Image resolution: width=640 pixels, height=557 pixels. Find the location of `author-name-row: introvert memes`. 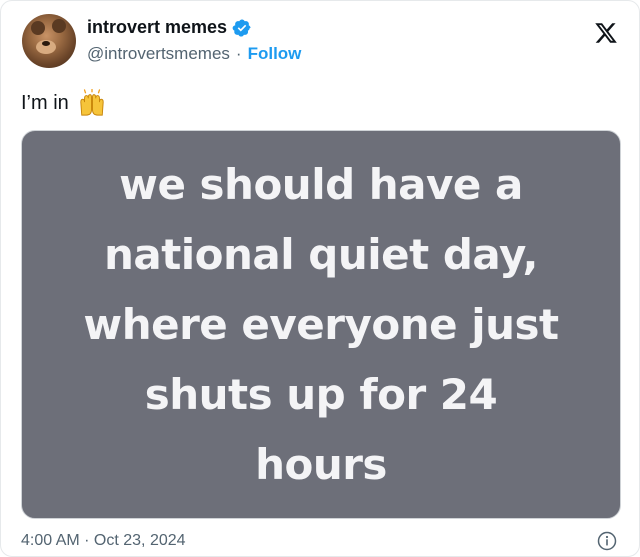

author-name-row: introvert memes is located at coordinates (169, 27).